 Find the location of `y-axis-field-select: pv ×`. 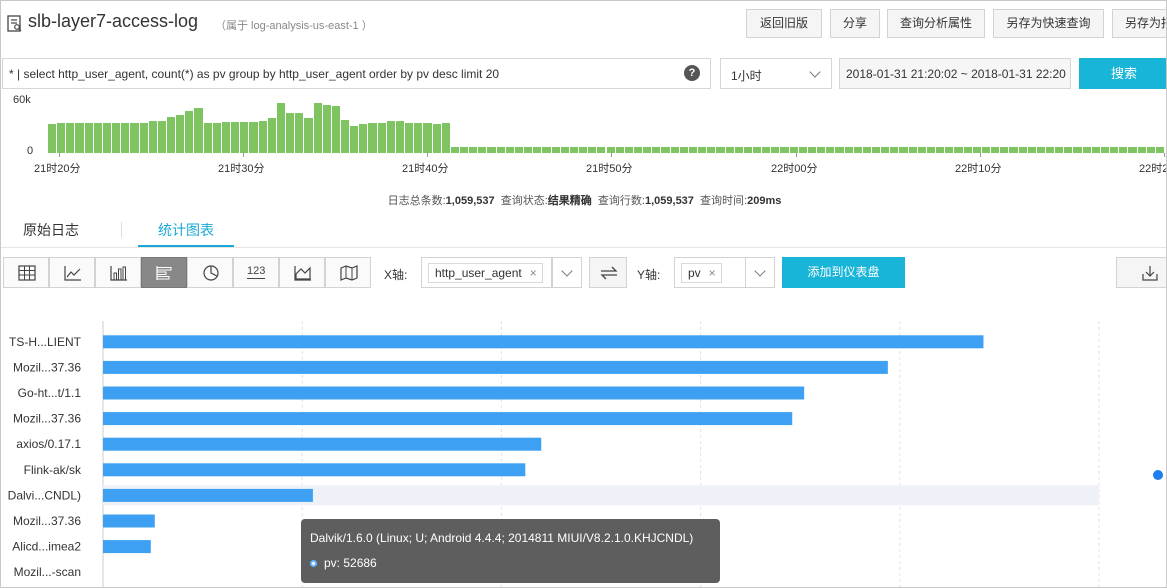

y-axis-field-select: pv × is located at coordinates (710, 272).